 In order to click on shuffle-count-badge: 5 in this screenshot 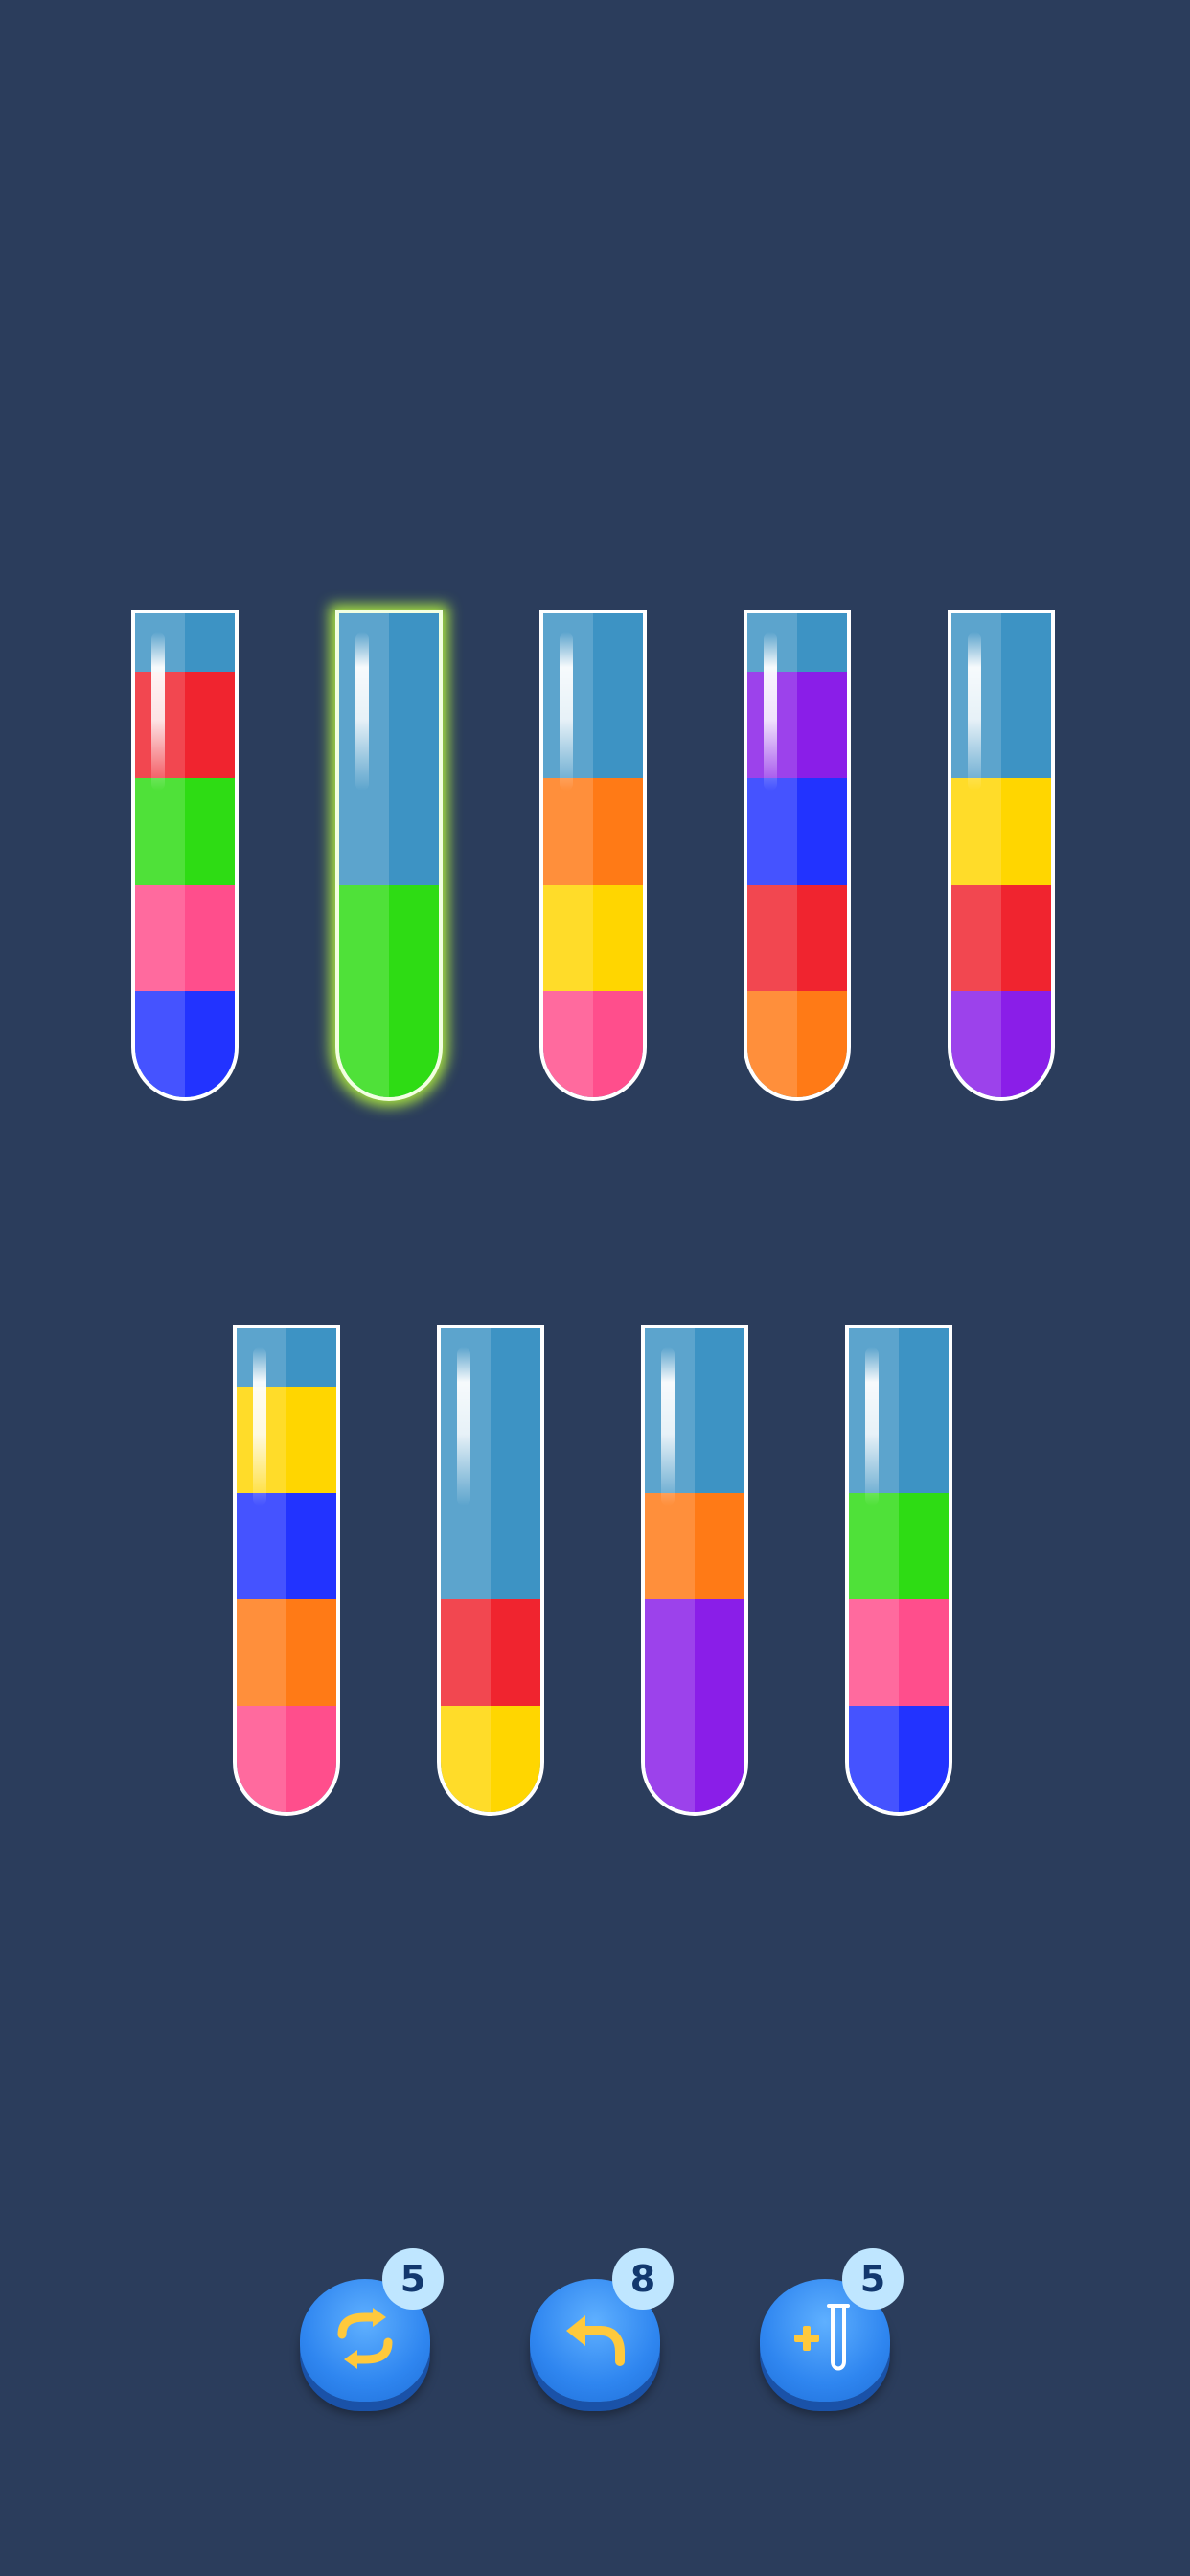, I will do `click(413, 2279)`.